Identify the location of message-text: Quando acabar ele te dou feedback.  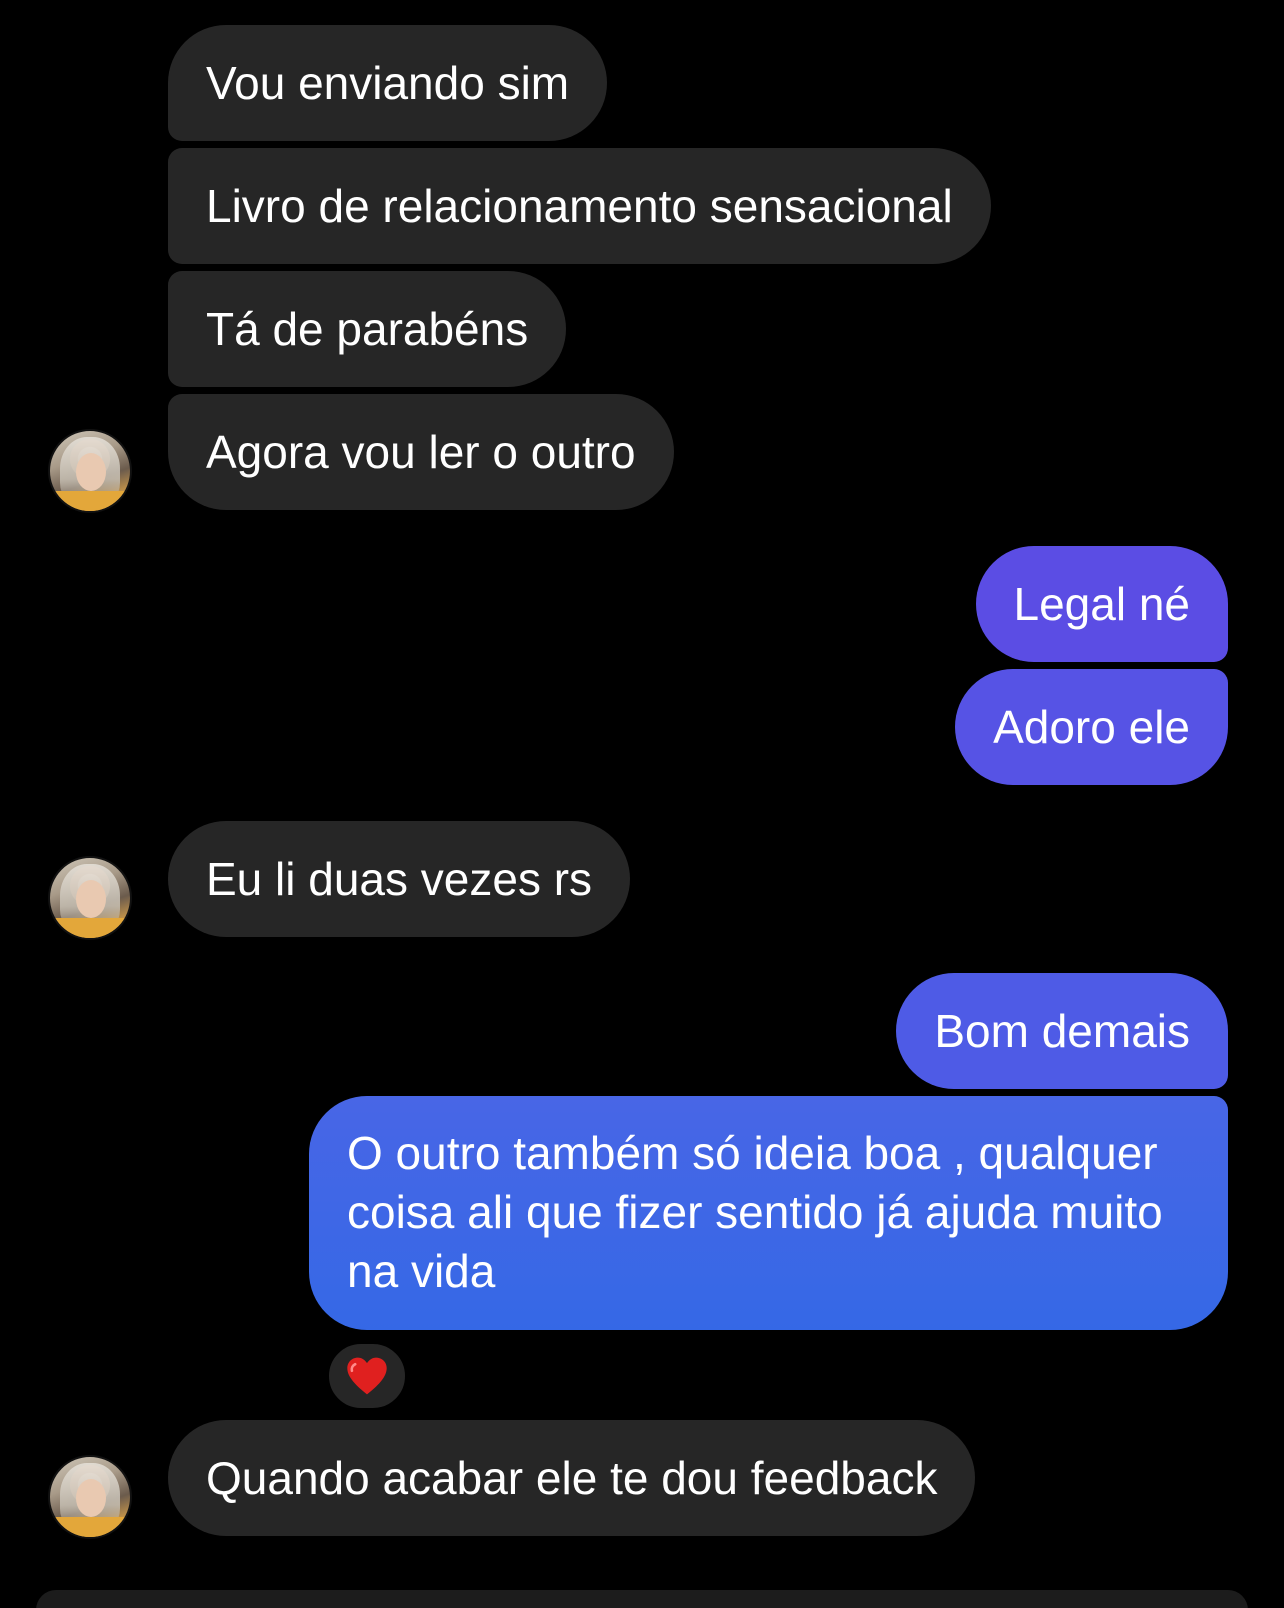
(572, 1478).